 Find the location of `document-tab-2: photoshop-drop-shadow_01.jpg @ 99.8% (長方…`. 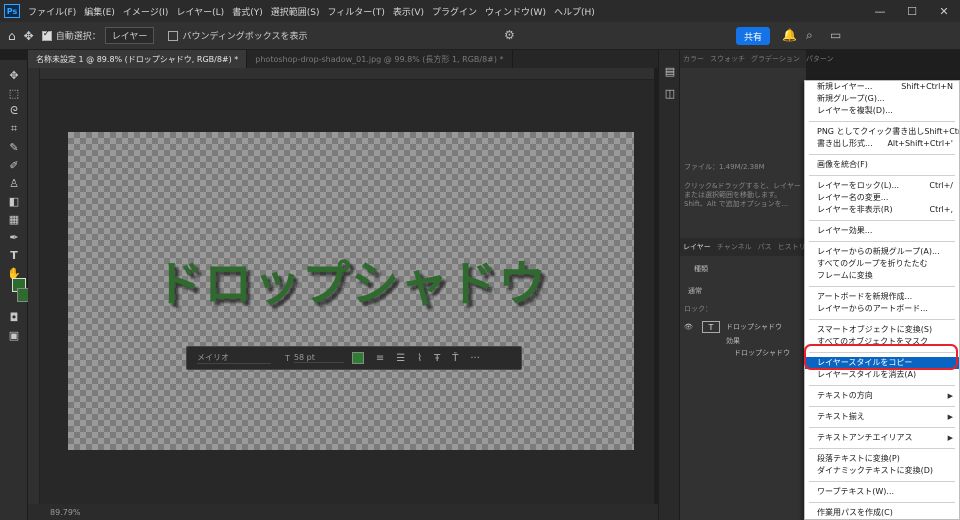

document-tab-2: photoshop-drop-shadow_01.jpg @ 99.8% (長方… is located at coordinates (380, 59).